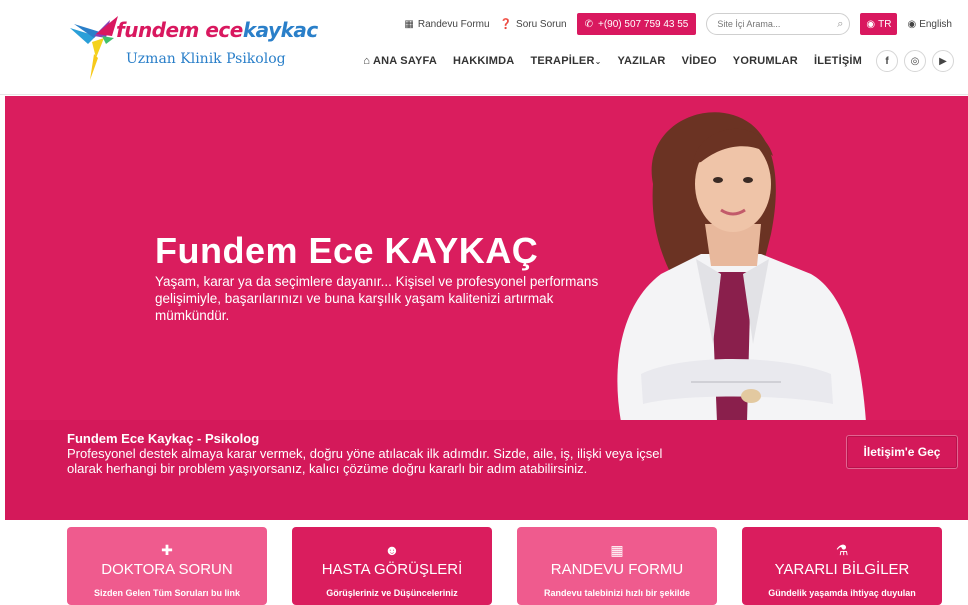 Image resolution: width=968 pixels, height=605 pixels. Describe the element at coordinates (367, 61) in the screenshot. I see `home-icon: ⌂` at that location.